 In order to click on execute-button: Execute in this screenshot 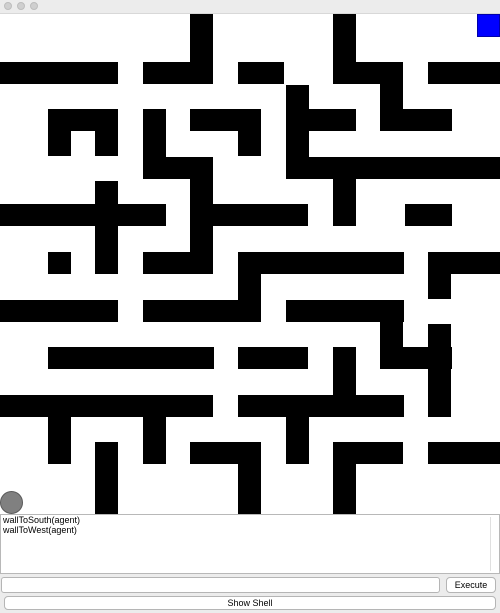, I will do `click(471, 585)`.